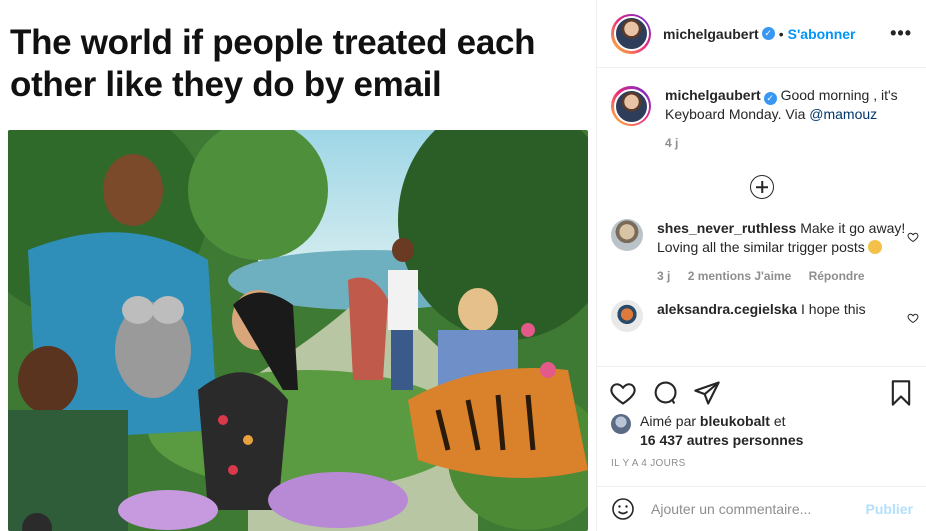 This screenshot has width=926, height=531. I want to click on comment-likes-count: 2 mentions J'aime, so click(740, 276).